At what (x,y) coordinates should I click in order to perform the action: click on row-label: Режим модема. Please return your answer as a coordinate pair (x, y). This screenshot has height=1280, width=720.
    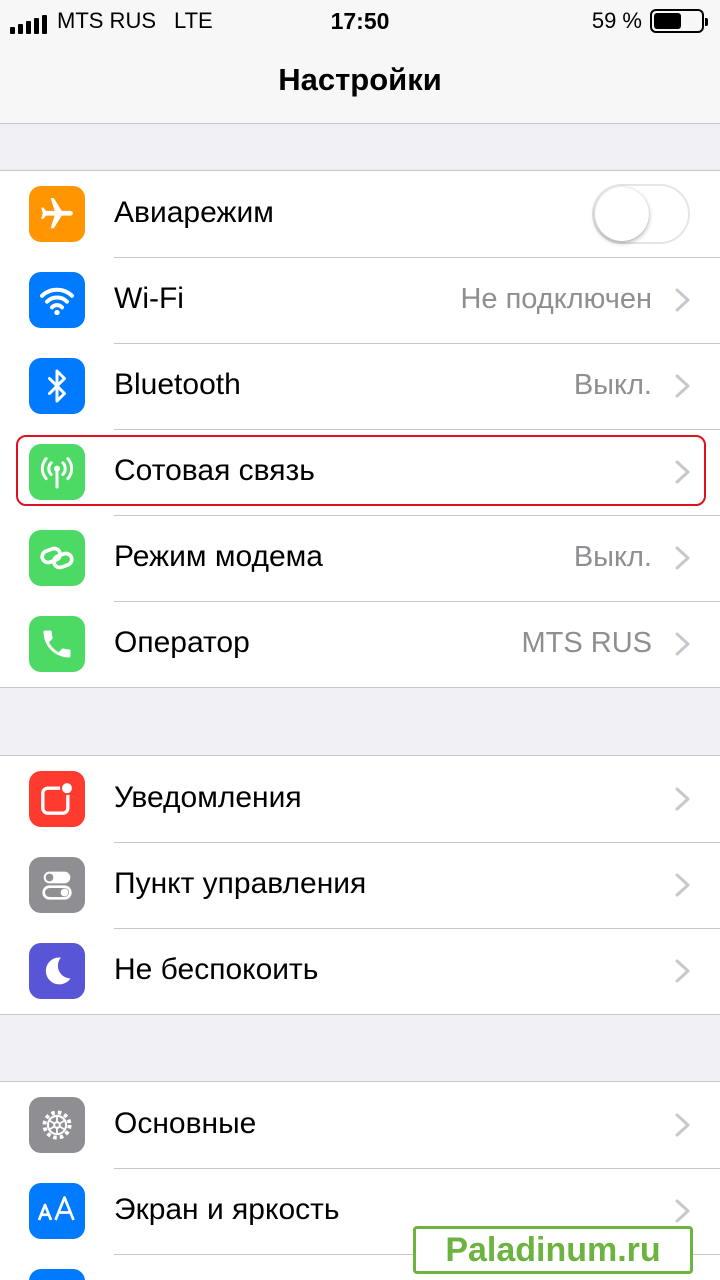
    Looking at the image, I should click on (218, 556).